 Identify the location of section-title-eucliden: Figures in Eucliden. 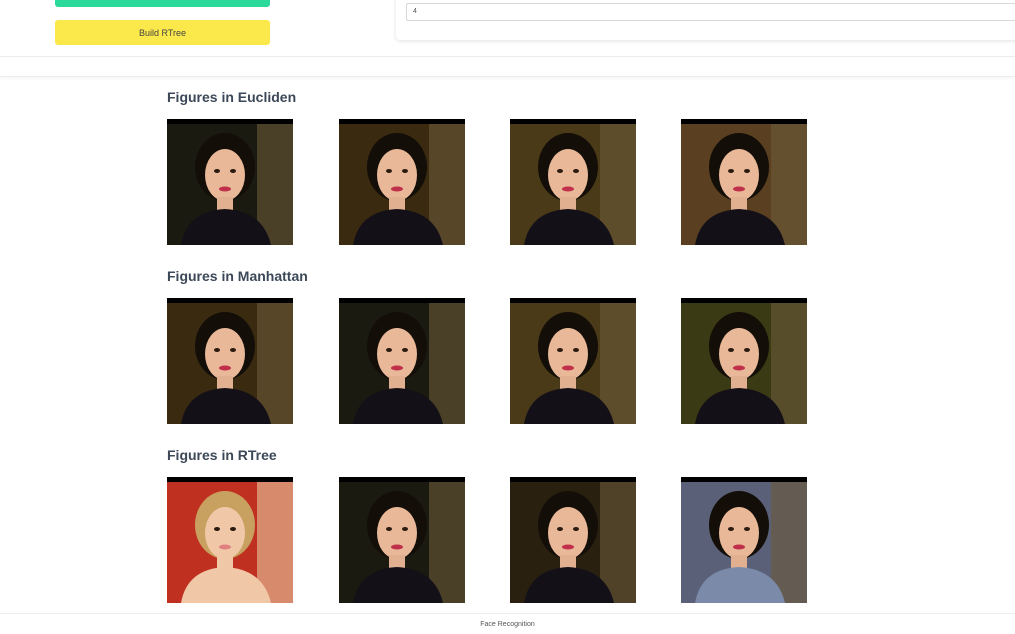
(232, 97).